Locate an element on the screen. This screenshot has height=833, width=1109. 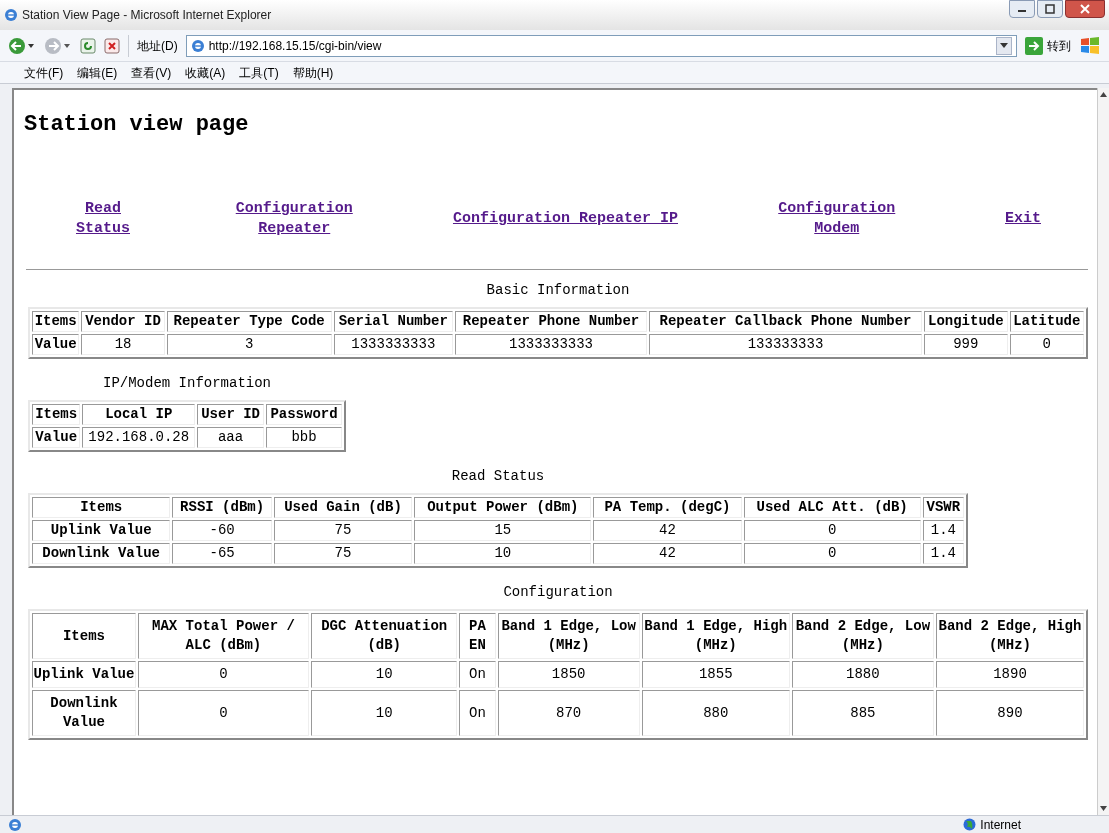
status-page-icon is located at coordinates (15, 824).